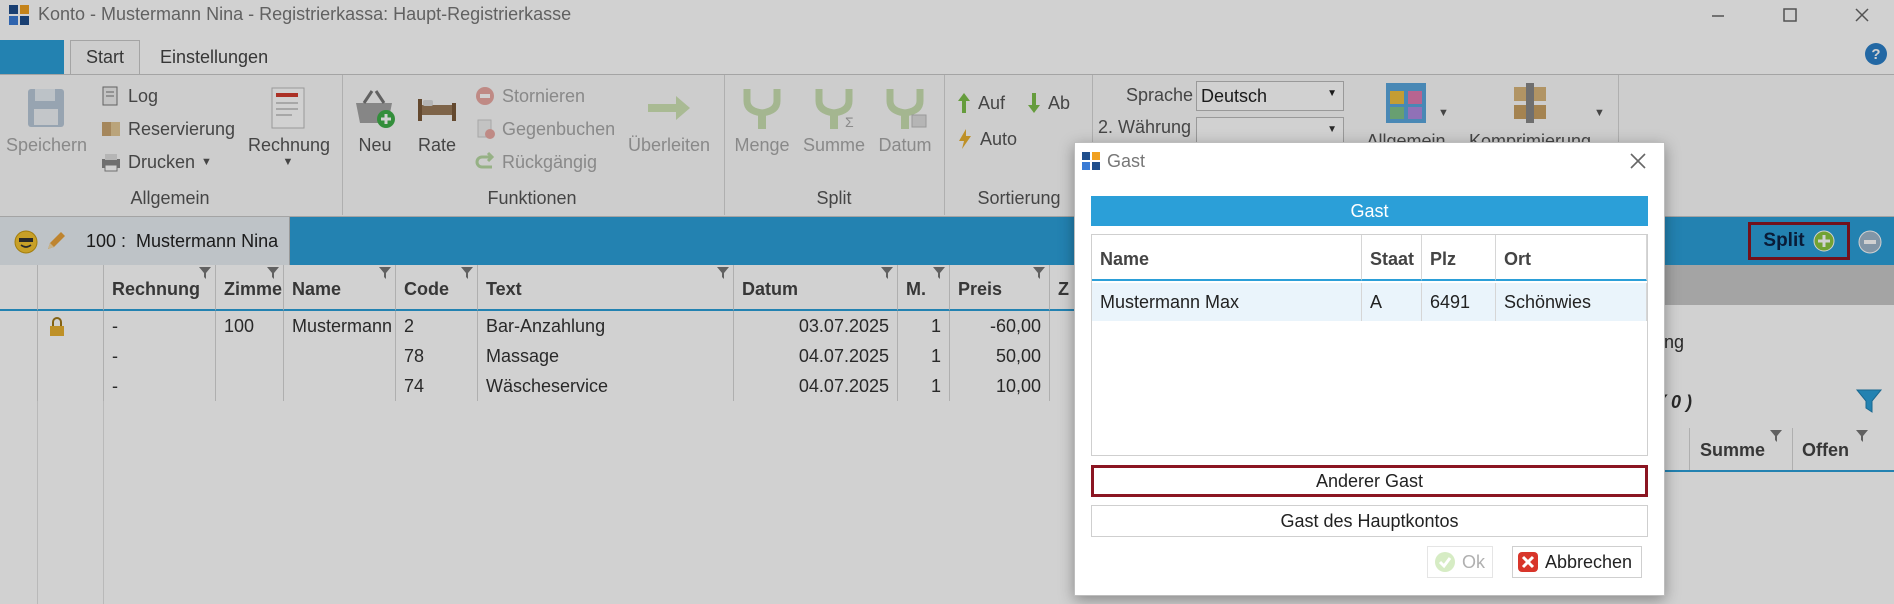  Describe the element at coordinates (1638, 161) in the screenshot. I see `close-icon` at that location.